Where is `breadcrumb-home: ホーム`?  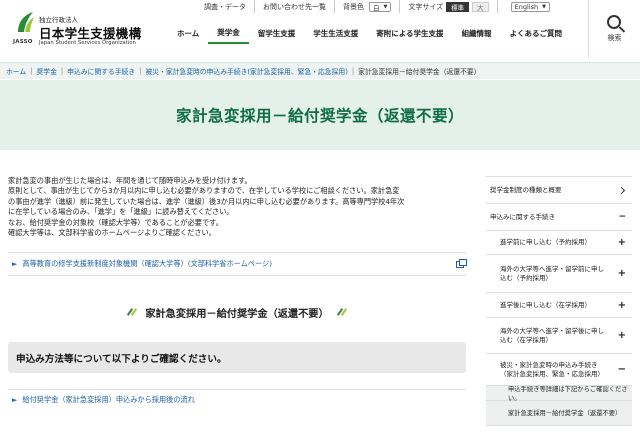
breadcrumb-home: ホーム is located at coordinates (16, 71).